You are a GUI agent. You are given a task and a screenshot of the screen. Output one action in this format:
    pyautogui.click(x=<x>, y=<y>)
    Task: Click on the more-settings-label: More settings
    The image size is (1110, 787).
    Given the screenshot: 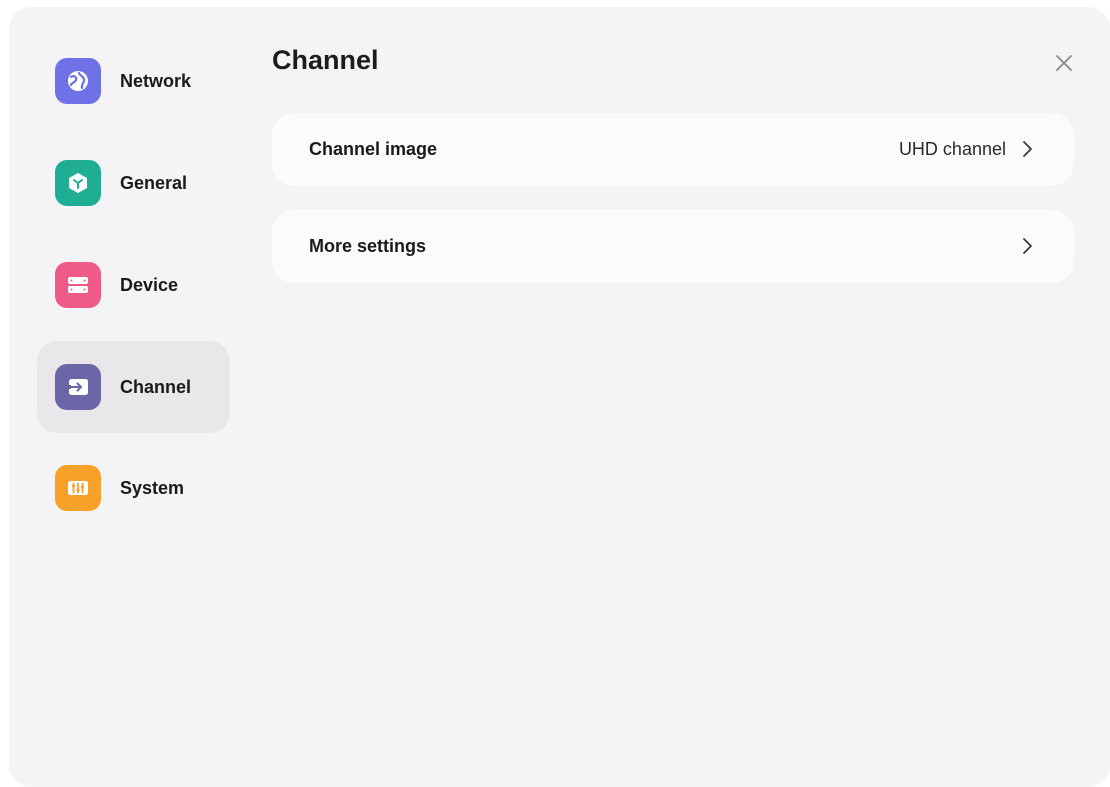 What is the action you would take?
    pyautogui.click(x=368, y=246)
    